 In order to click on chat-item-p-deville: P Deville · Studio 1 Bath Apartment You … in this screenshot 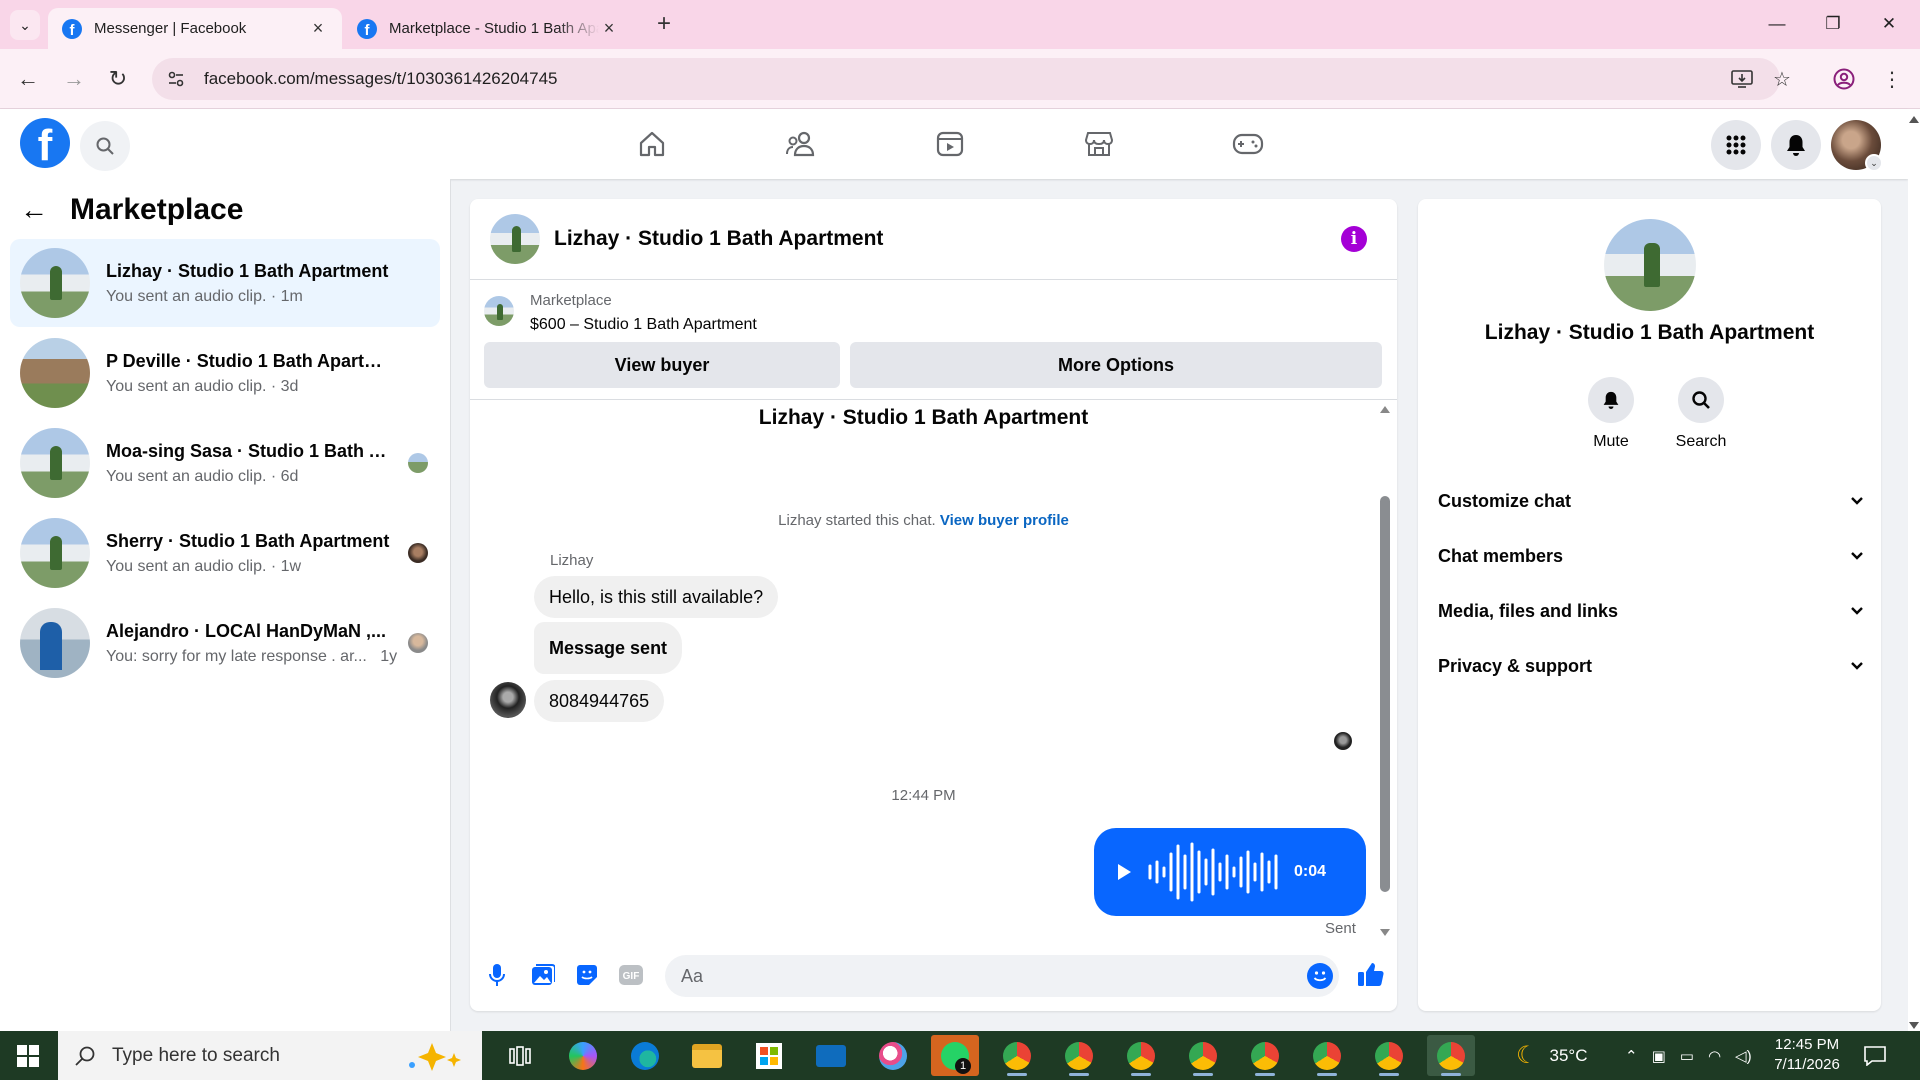, I will do `click(225, 373)`.